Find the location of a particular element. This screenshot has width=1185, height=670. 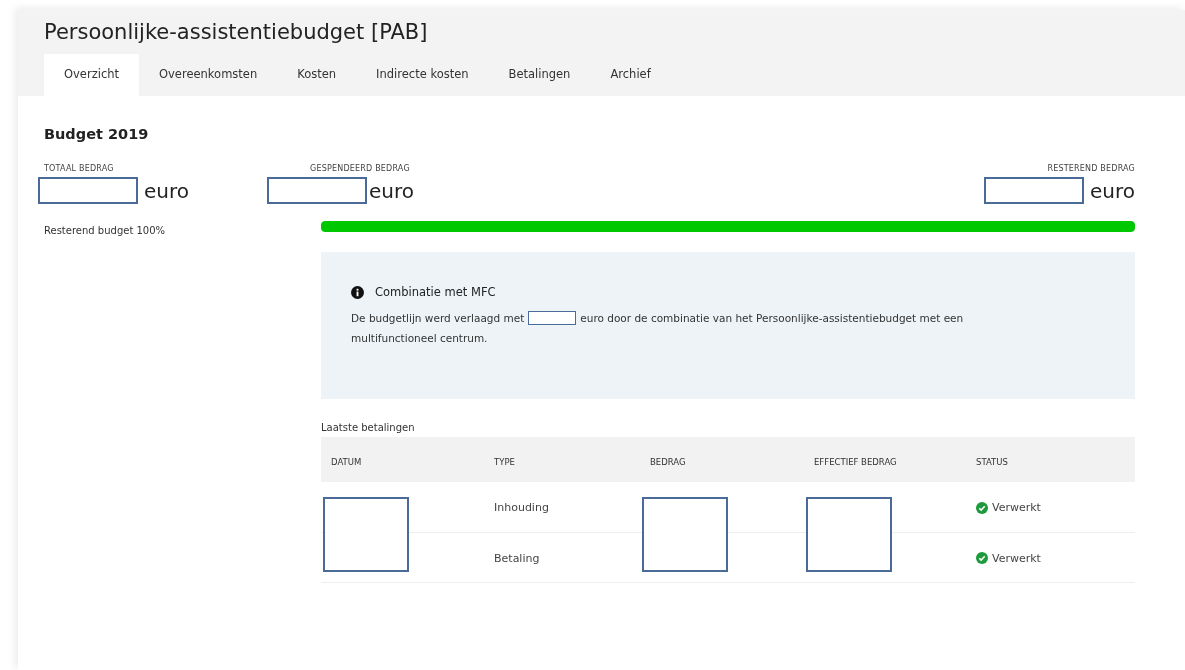

column-header: DATUM is located at coordinates (402, 459).